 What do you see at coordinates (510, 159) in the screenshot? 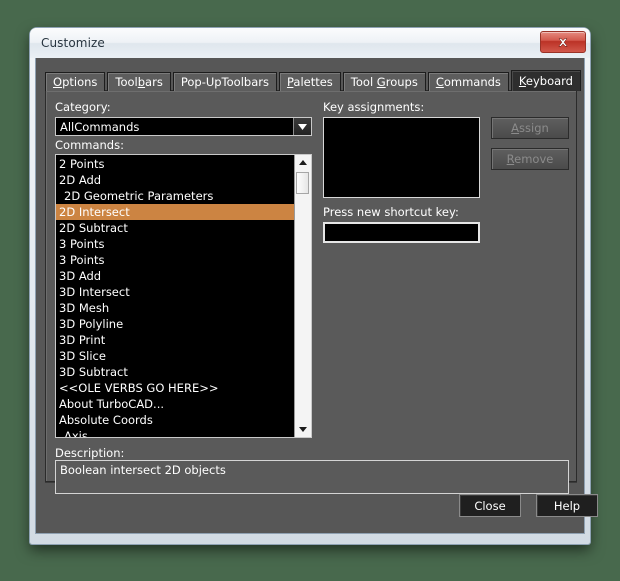
I see `remove-accel: R` at bounding box center [510, 159].